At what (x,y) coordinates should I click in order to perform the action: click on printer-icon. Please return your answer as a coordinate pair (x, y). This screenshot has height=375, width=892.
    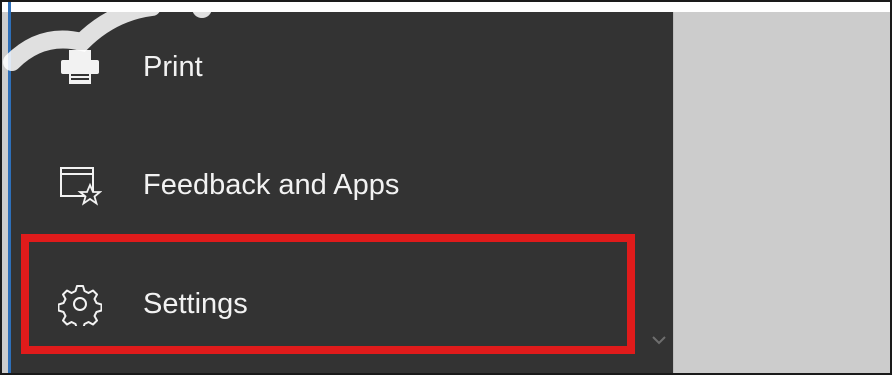
    Looking at the image, I should click on (80, 67).